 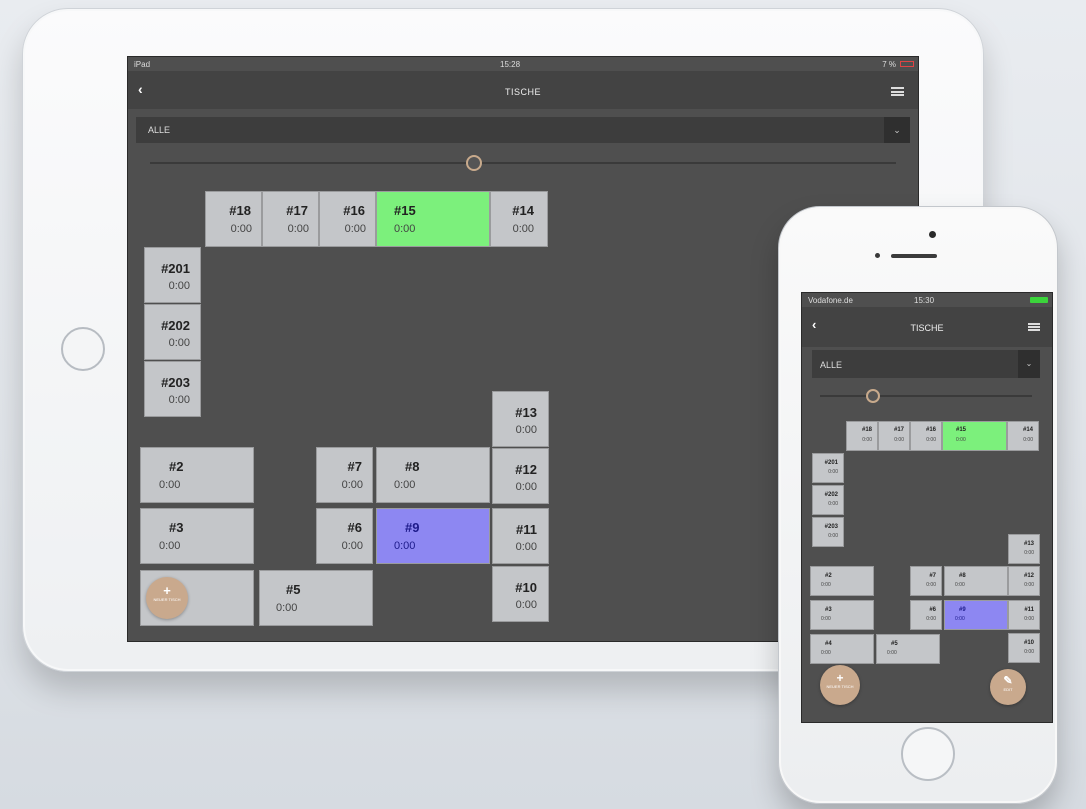 I want to click on table-number: #8, so click(x=412, y=466).